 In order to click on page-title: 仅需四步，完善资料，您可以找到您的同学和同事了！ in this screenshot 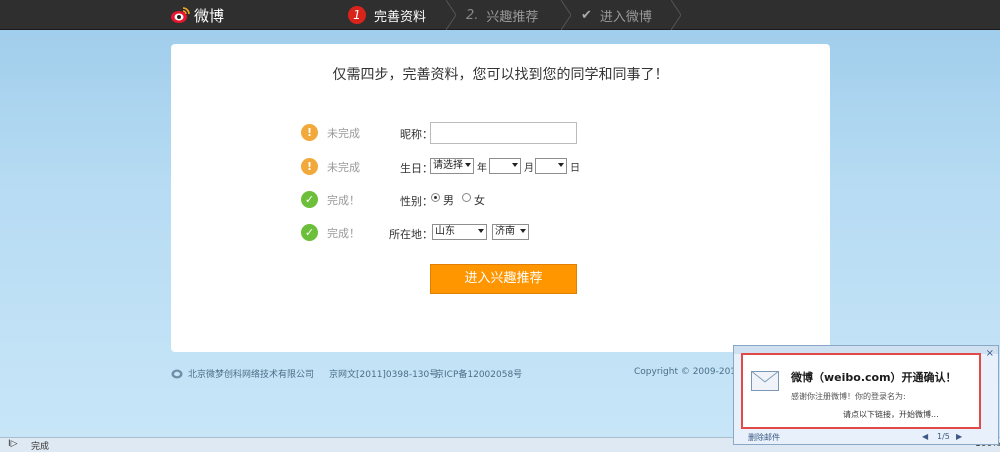, I will do `click(500, 75)`.